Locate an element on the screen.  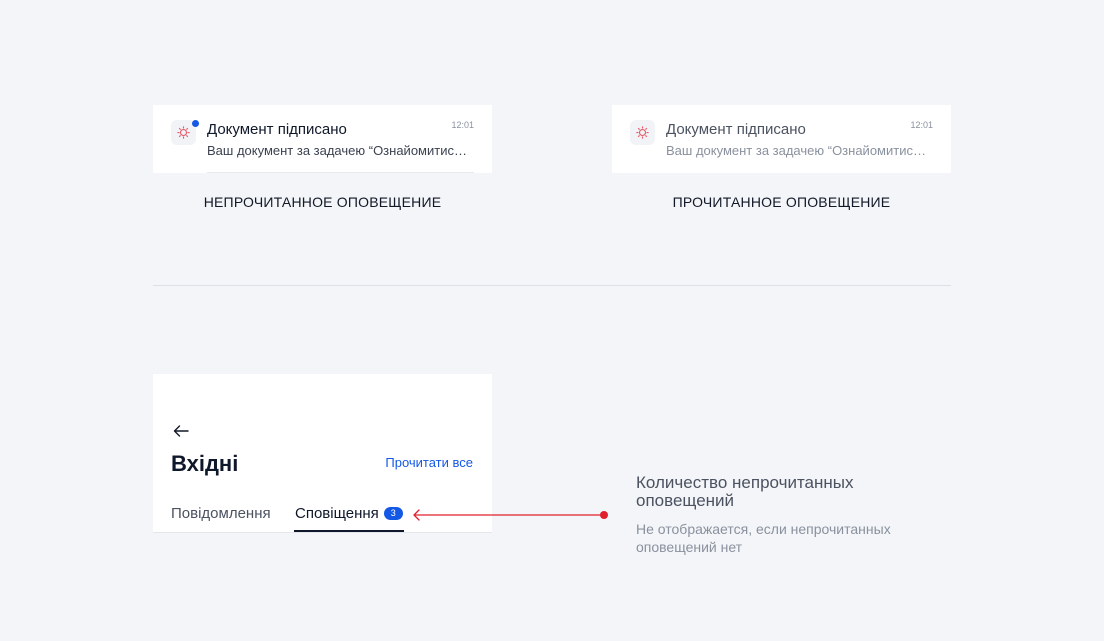
card-separator is located at coordinates (340, 172).